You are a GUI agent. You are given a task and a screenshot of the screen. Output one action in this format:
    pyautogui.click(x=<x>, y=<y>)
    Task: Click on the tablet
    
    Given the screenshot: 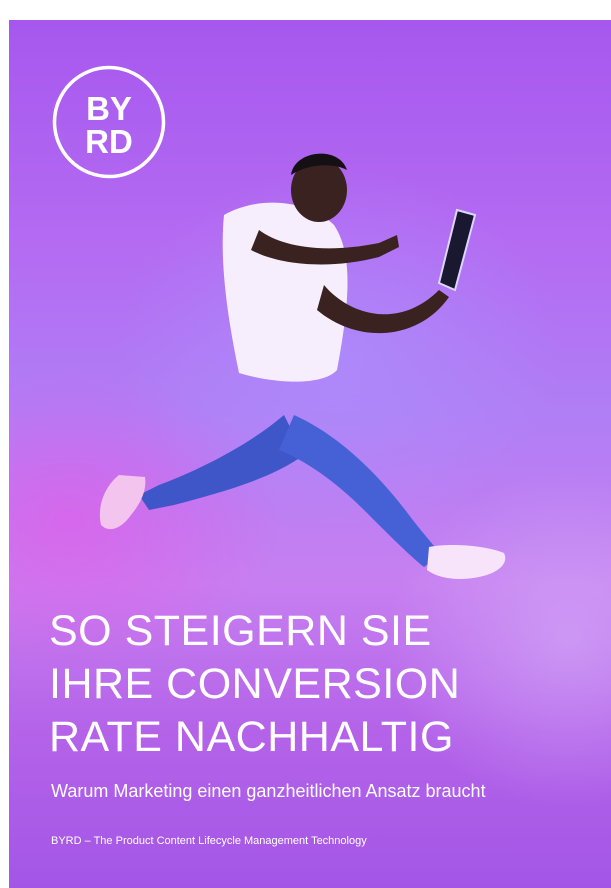 What is the action you would take?
    pyautogui.click(x=457, y=250)
    